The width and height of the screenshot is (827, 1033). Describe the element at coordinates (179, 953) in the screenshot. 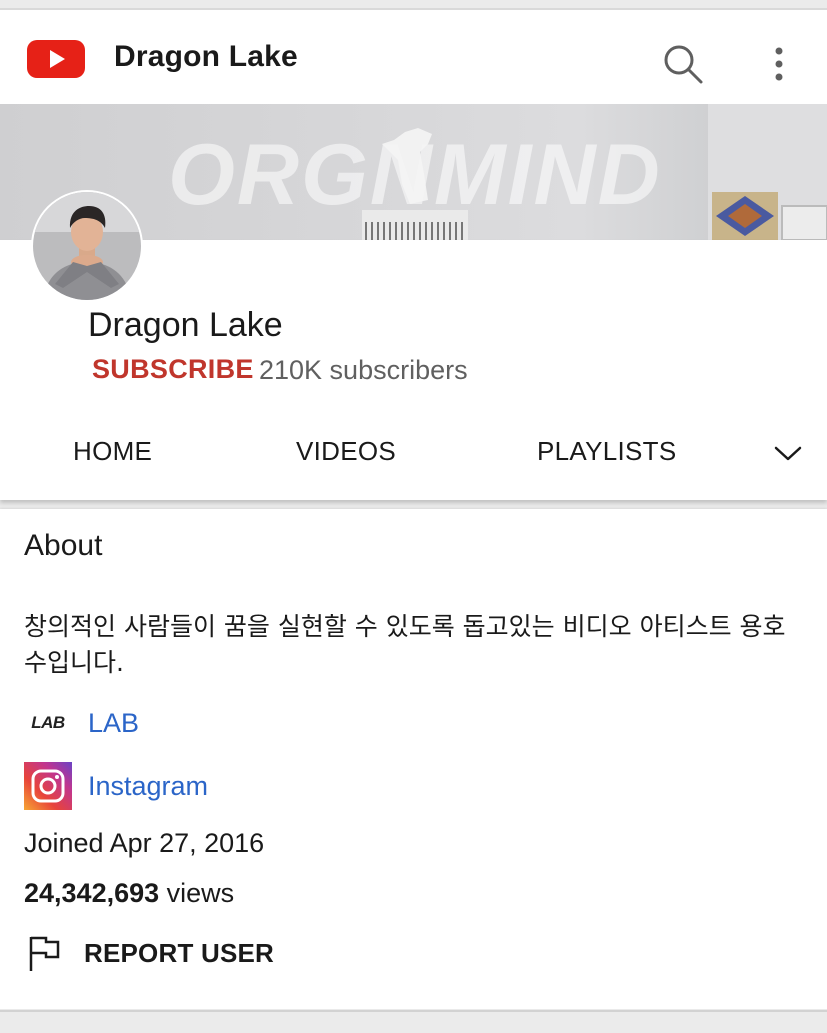

I see `report-user-label: REPORT USER` at that location.